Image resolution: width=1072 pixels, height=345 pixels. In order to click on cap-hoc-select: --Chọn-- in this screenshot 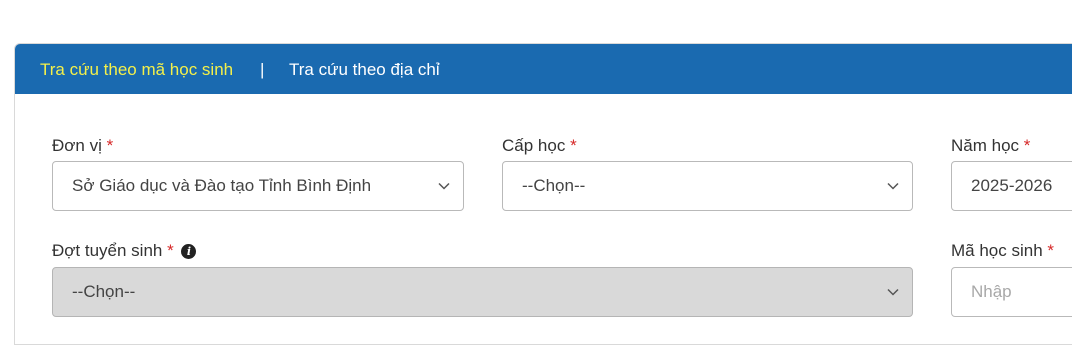, I will do `click(707, 186)`.